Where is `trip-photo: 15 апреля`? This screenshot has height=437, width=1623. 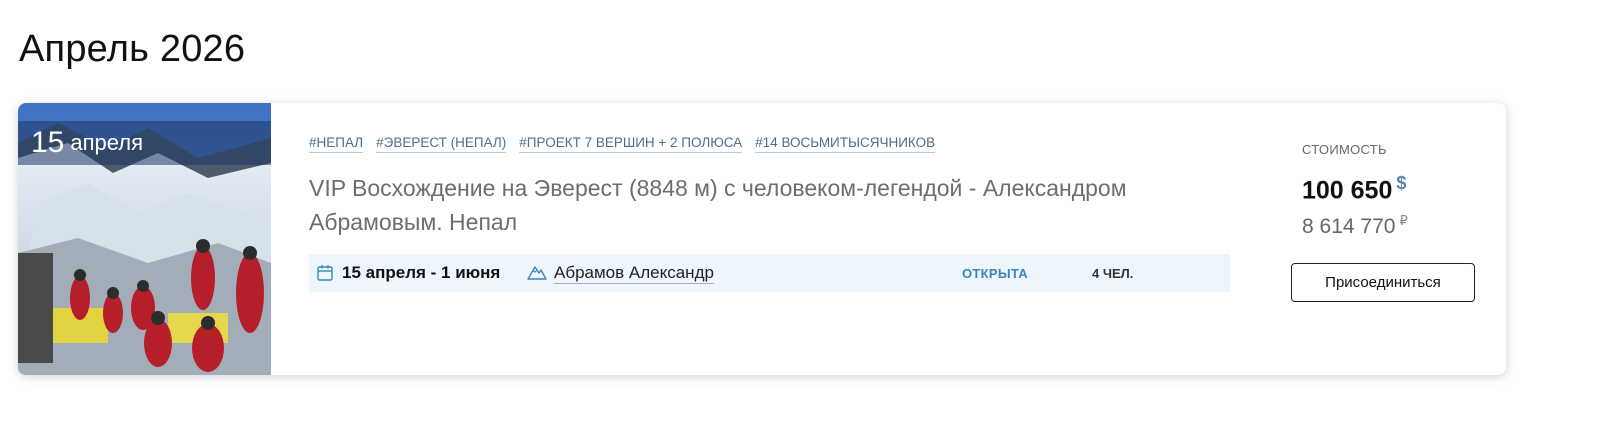 trip-photo: 15 апреля is located at coordinates (144, 239).